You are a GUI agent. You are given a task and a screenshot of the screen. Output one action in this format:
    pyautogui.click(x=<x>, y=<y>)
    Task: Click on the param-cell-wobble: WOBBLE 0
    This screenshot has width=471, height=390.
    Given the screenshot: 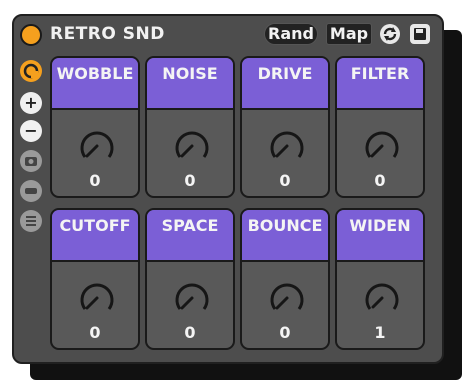 What is the action you would take?
    pyautogui.click(x=95, y=127)
    